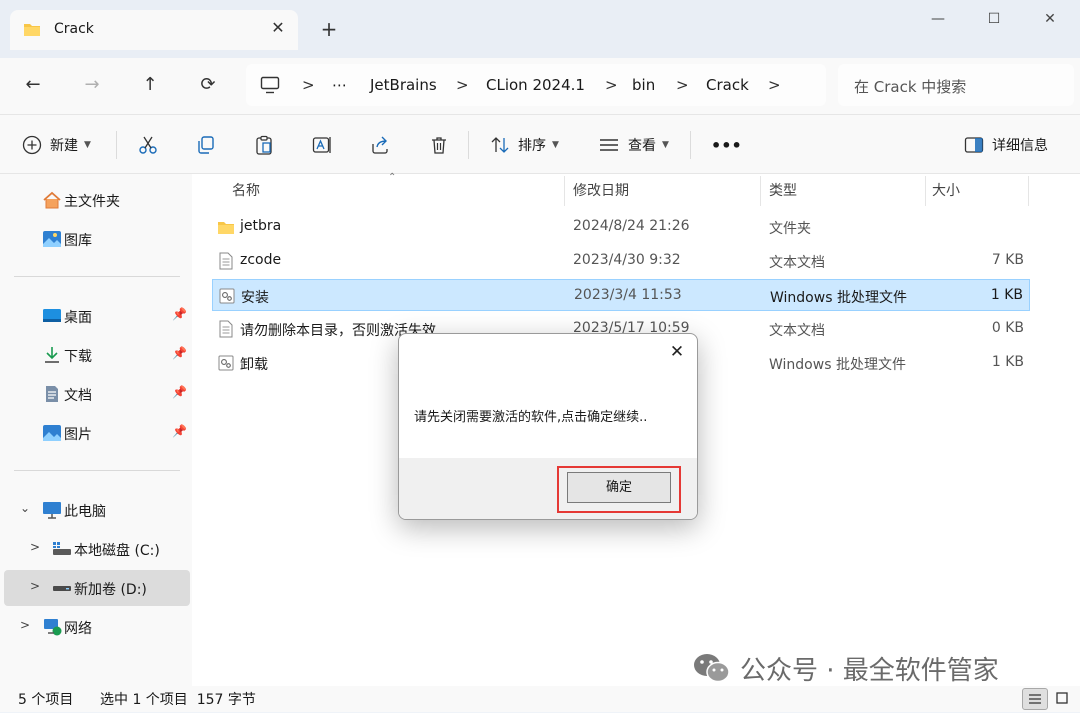 This screenshot has width=1080, height=713. I want to click on view-label: 查看, so click(642, 146).